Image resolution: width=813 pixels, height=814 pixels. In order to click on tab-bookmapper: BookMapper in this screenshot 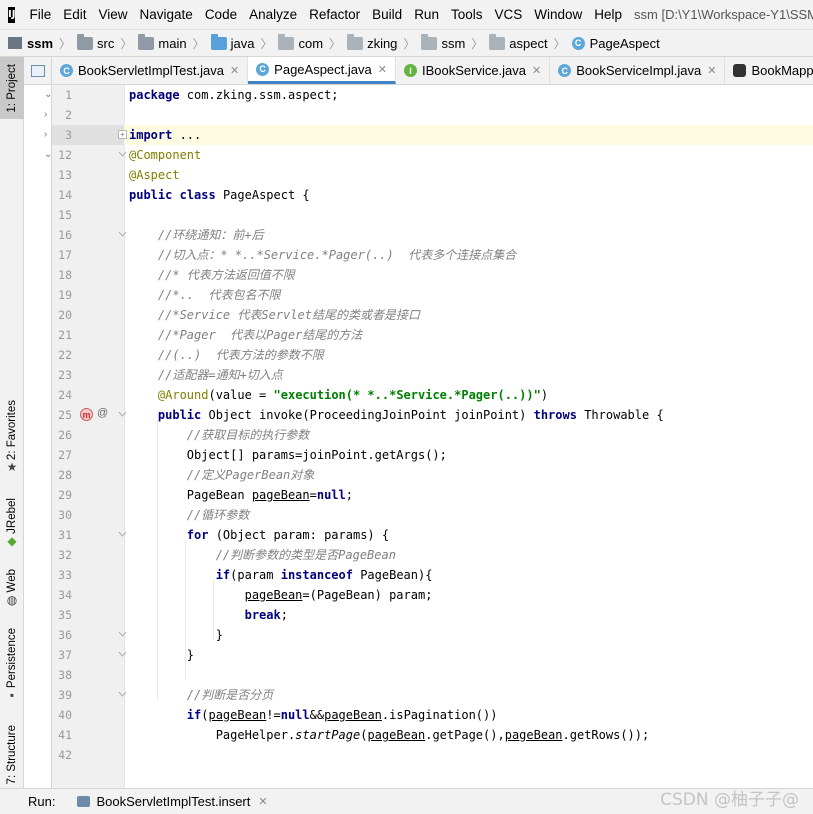, I will do `click(769, 70)`.